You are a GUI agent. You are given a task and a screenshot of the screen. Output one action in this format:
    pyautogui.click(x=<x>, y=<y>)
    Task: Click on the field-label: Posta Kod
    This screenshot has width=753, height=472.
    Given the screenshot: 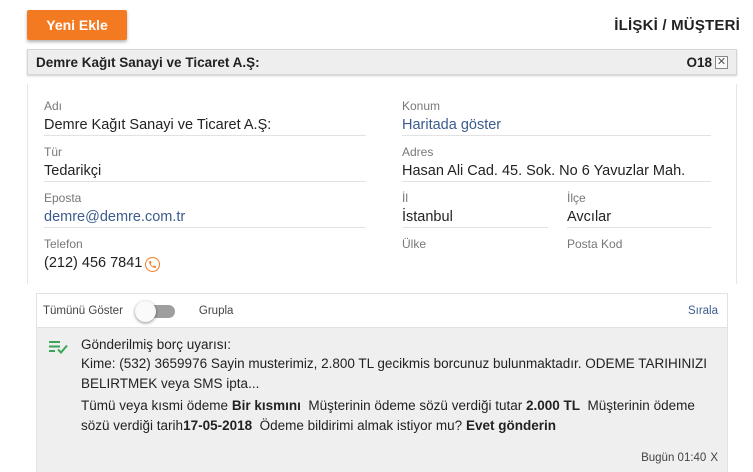 What is the action you would take?
    pyautogui.click(x=595, y=244)
    